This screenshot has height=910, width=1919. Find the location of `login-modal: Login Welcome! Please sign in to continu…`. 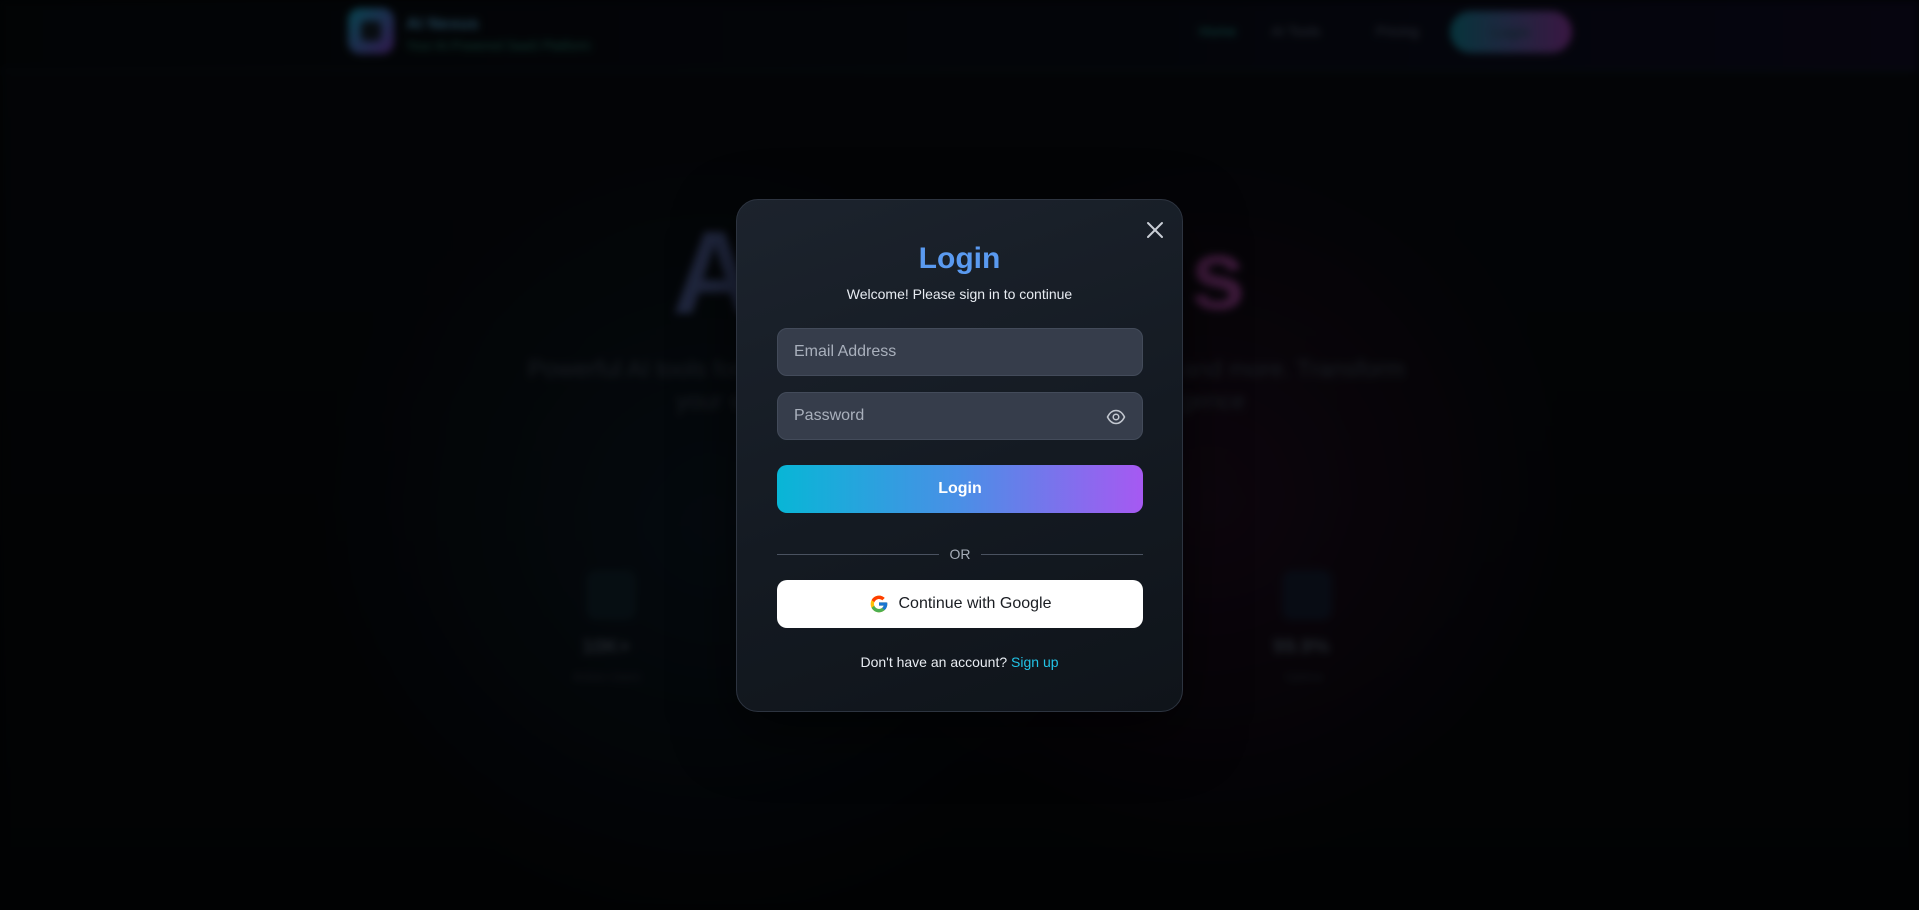

login-modal: Login Welcome! Please sign in to continu… is located at coordinates (959, 455).